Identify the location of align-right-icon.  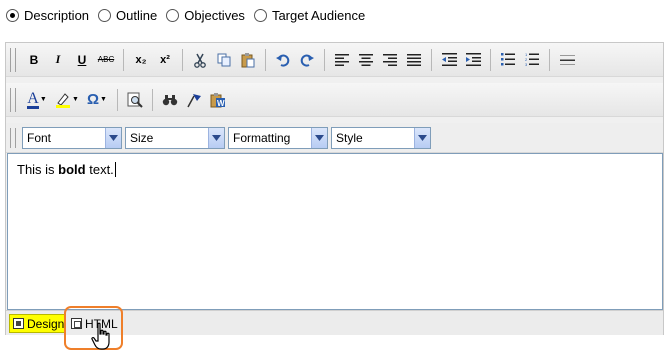
(390, 60).